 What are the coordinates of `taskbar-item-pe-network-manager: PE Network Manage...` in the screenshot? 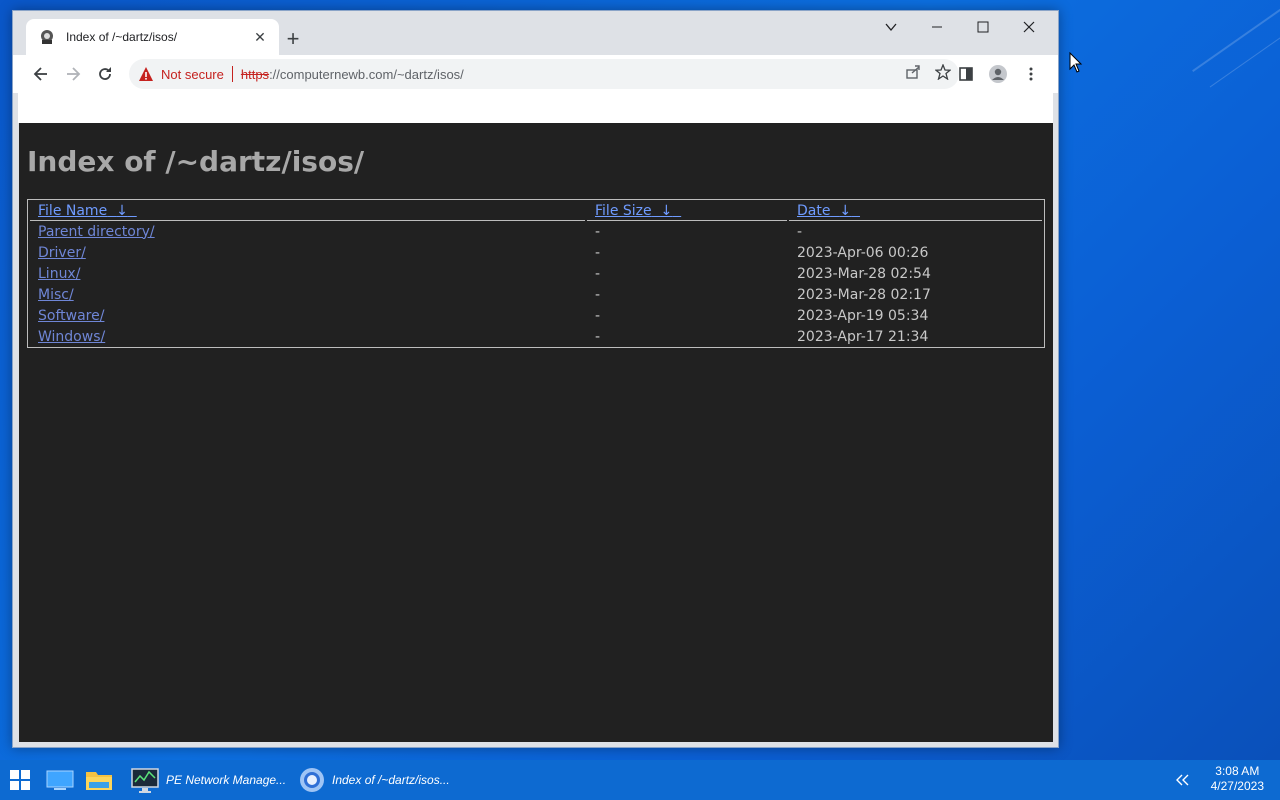 It's located at (208, 780).